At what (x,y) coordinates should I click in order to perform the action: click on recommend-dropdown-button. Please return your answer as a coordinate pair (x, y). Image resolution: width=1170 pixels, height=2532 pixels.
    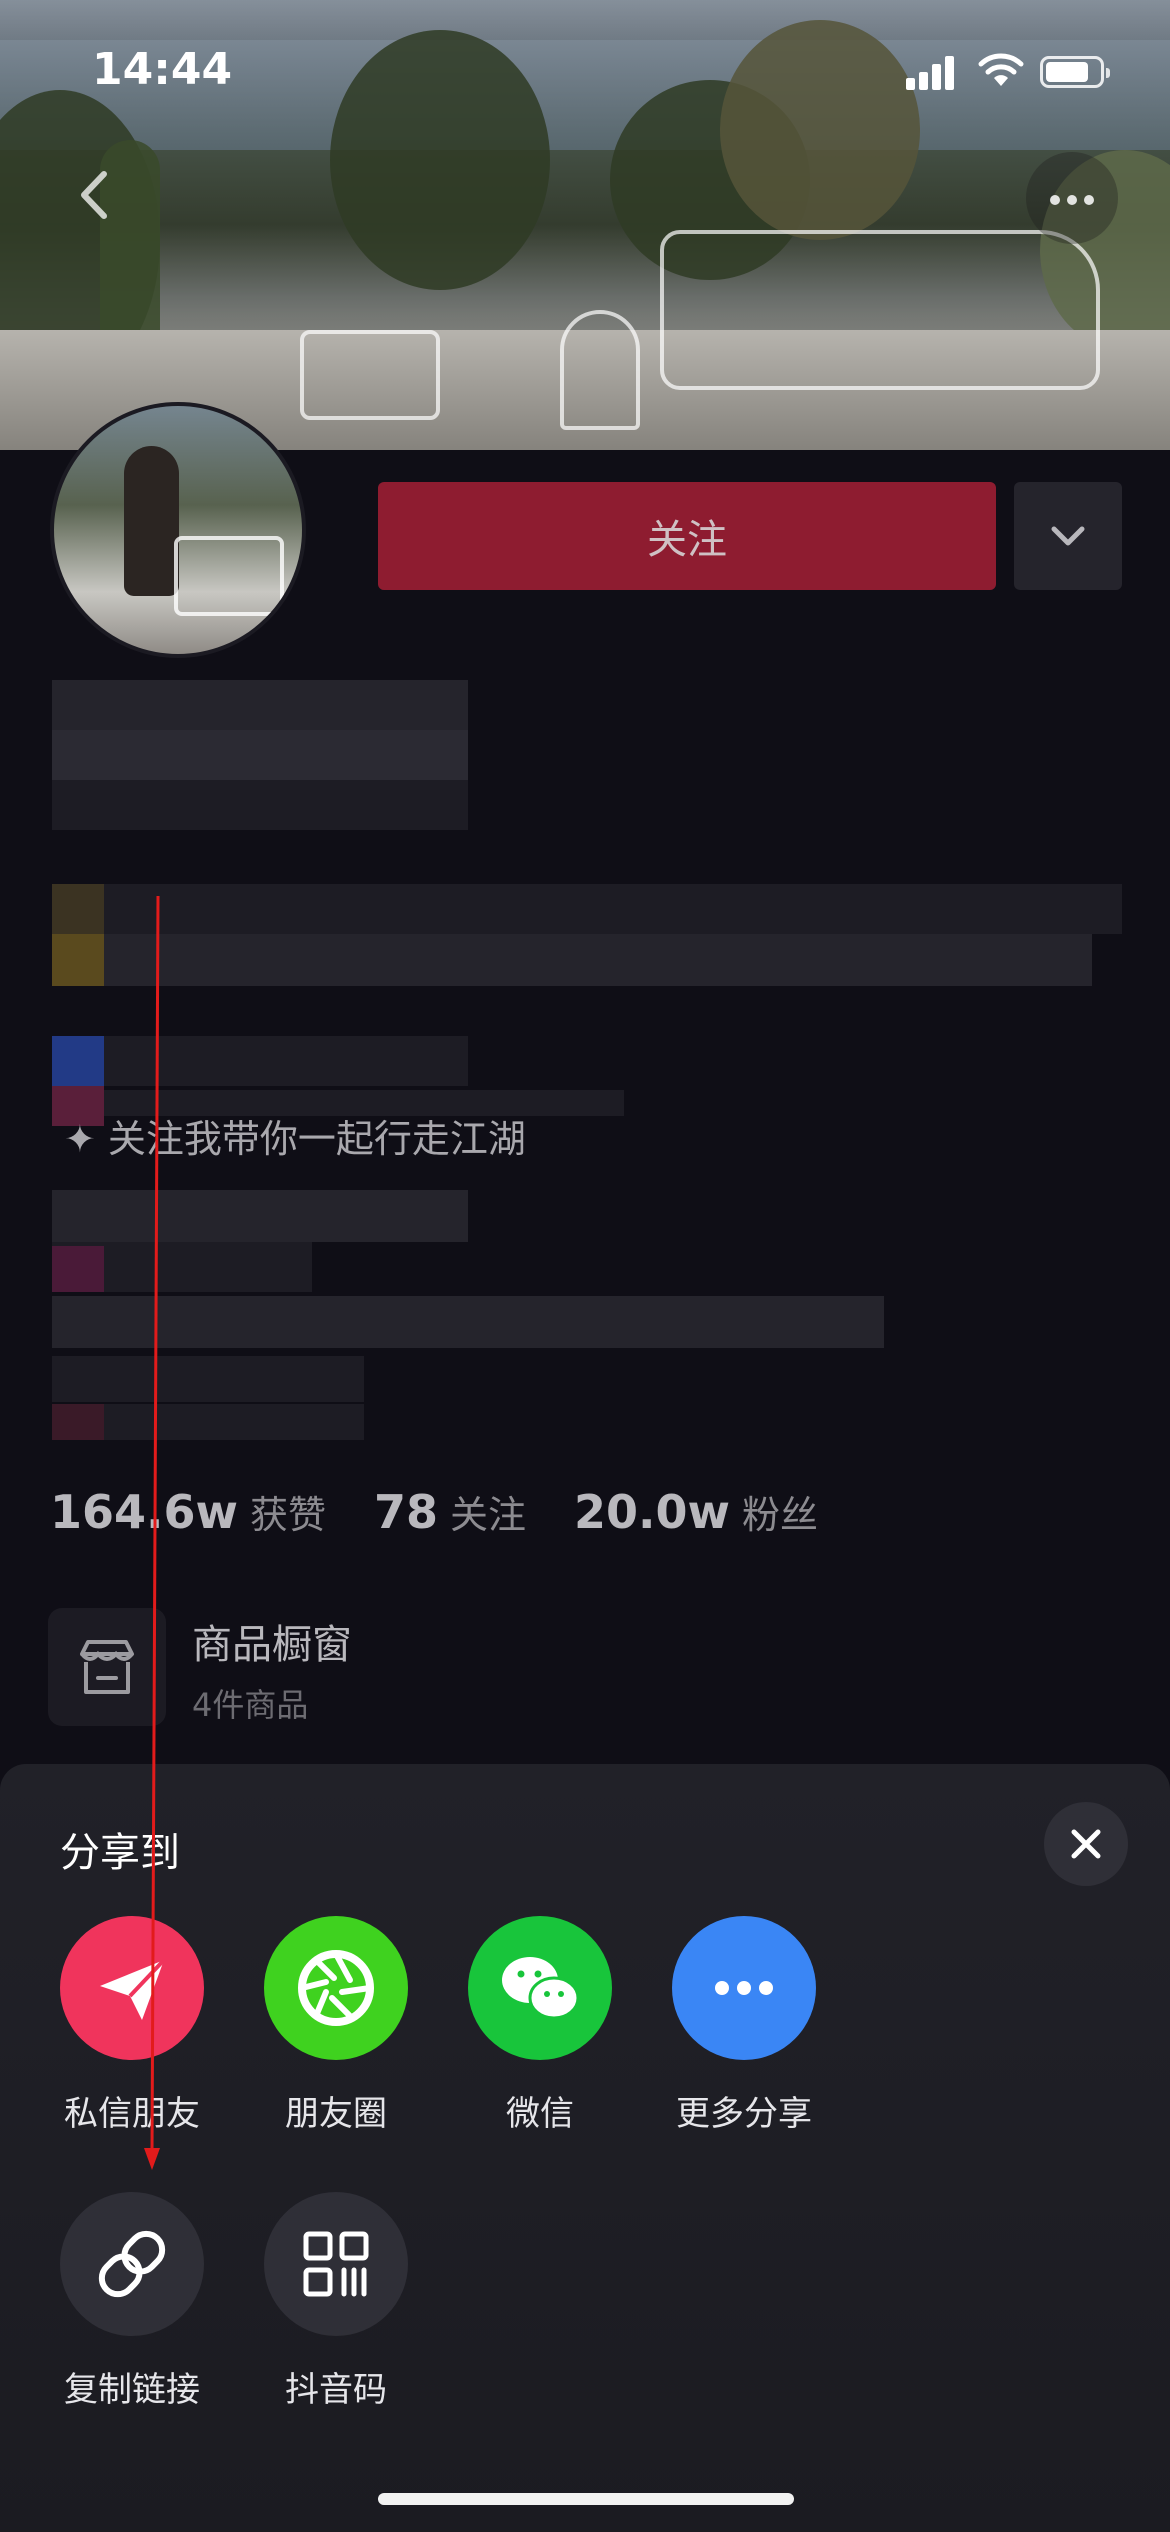
    Looking at the image, I should click on (1068, 536).